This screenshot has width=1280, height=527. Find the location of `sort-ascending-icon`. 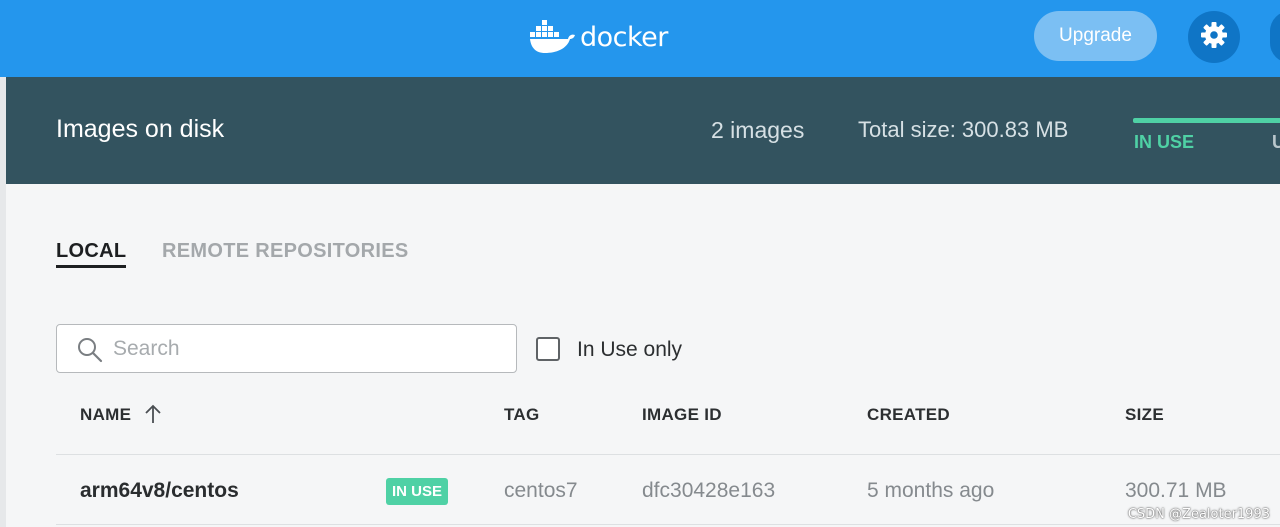

sort-ascending-icon is located at coordinates (153, 416).